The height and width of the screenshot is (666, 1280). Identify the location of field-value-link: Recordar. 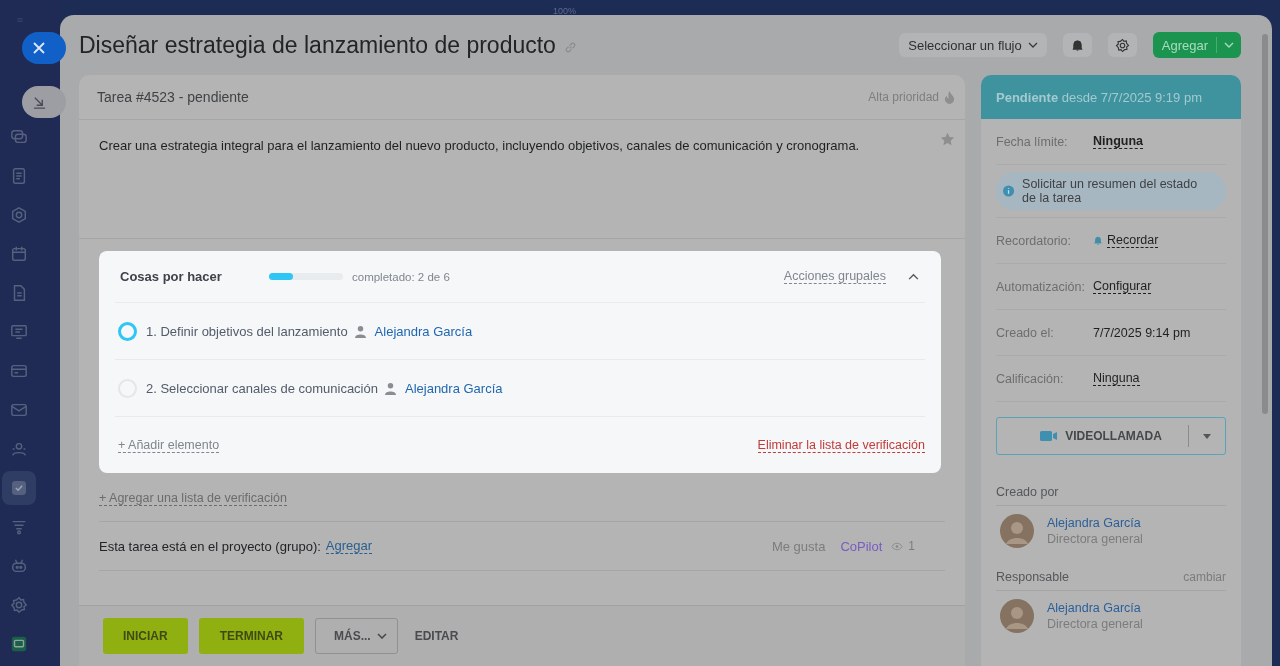
(1133, 240).